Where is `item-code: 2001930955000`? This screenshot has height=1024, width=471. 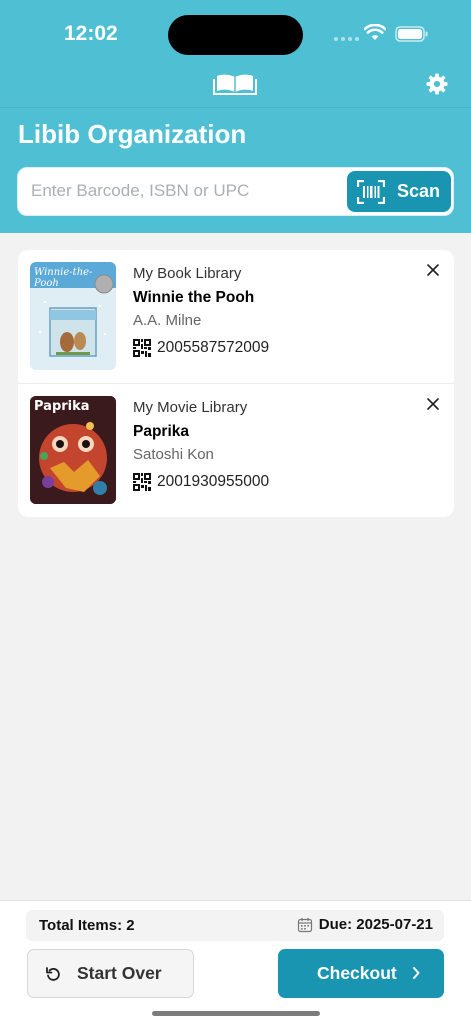 item-code: 2001930955000 is located at coordinates (213, 481).